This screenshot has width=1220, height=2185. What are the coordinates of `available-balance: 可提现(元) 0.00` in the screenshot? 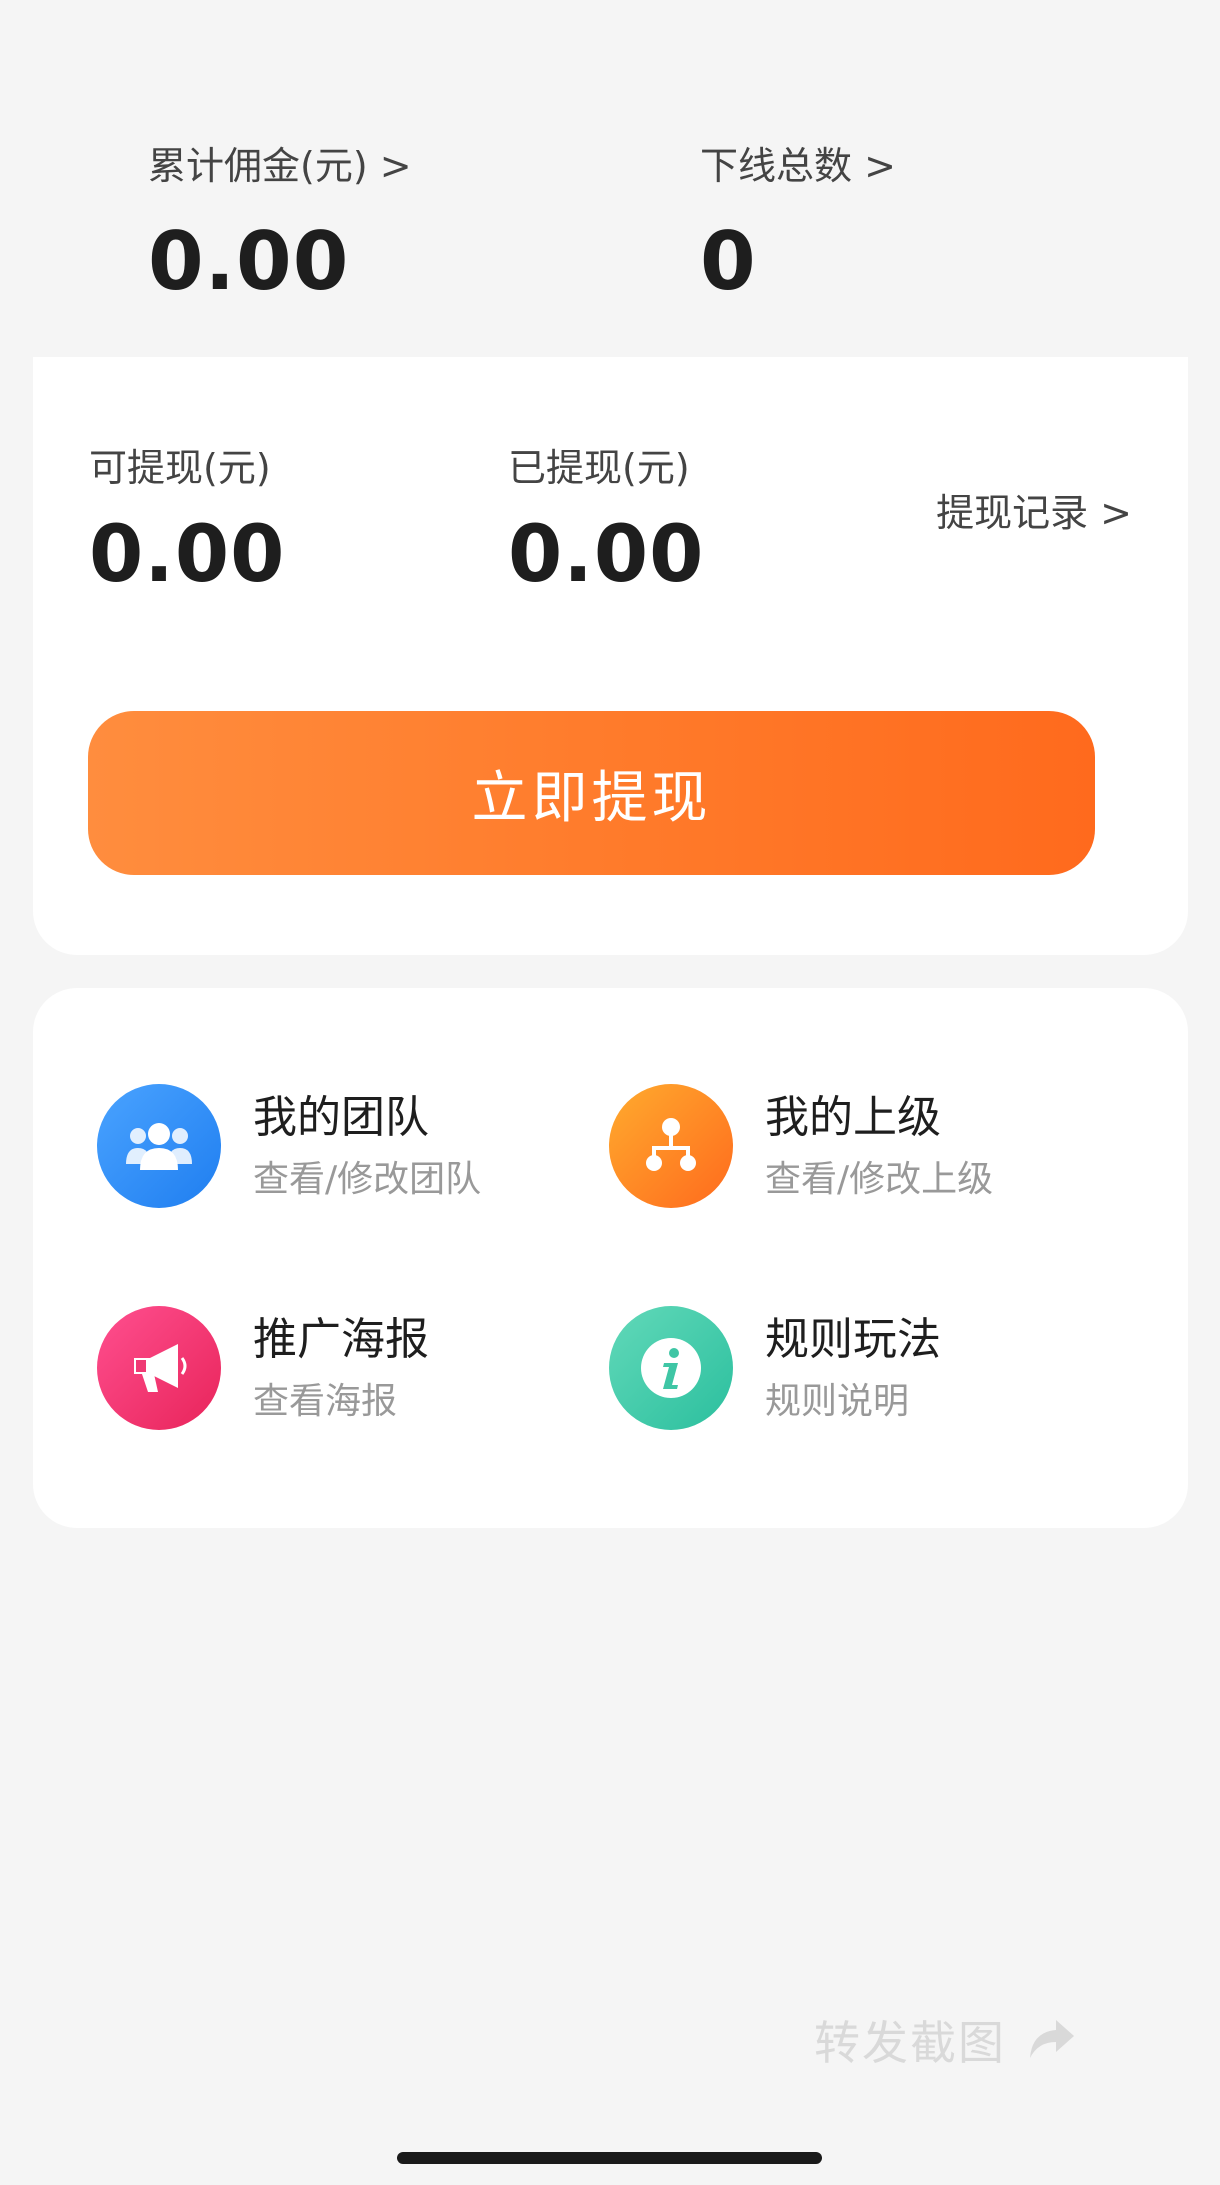 It's located at (187, 522).